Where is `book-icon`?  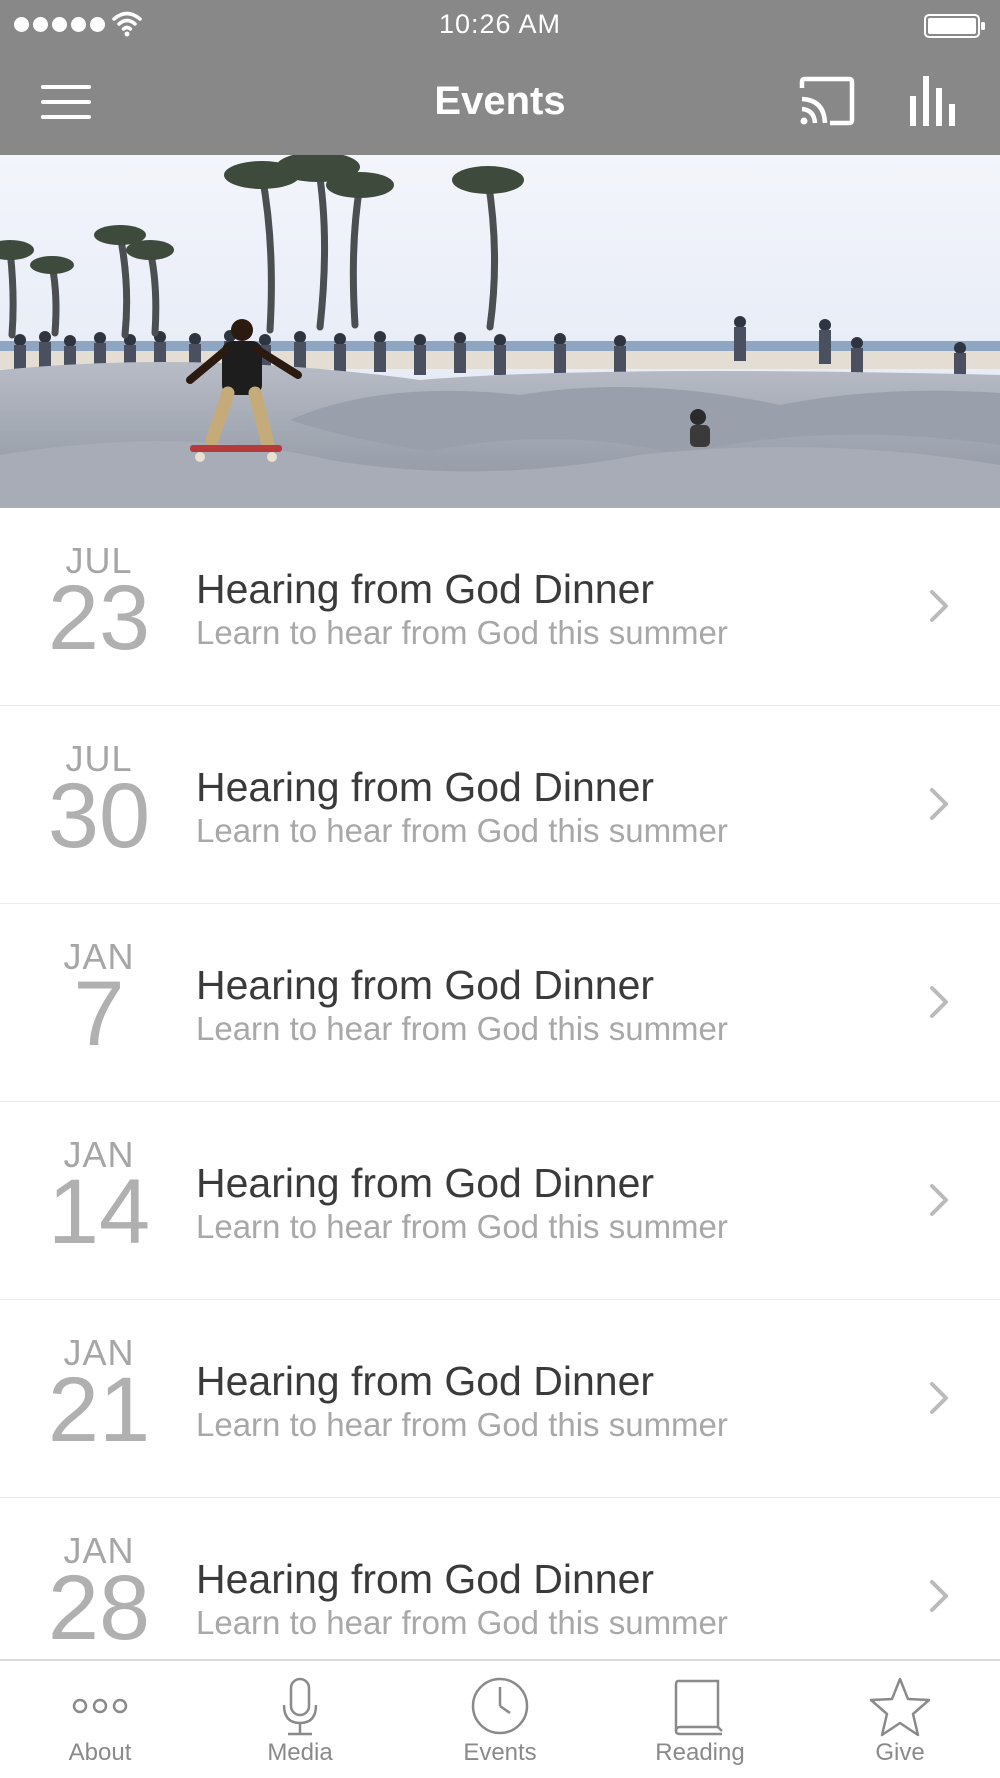 book-icon is located at coordinates (698, 1707).